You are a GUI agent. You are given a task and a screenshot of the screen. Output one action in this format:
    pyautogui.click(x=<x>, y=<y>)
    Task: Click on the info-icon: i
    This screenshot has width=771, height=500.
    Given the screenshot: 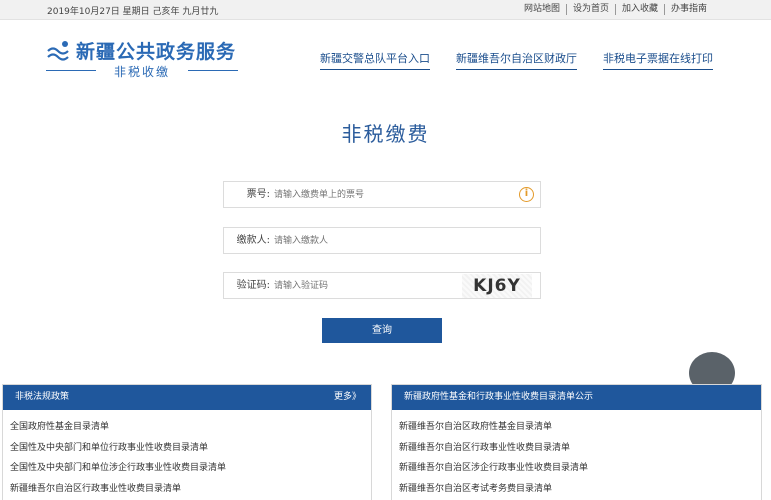 What is the action you would take?
    pyautogui.click(x=526, y=194)
    